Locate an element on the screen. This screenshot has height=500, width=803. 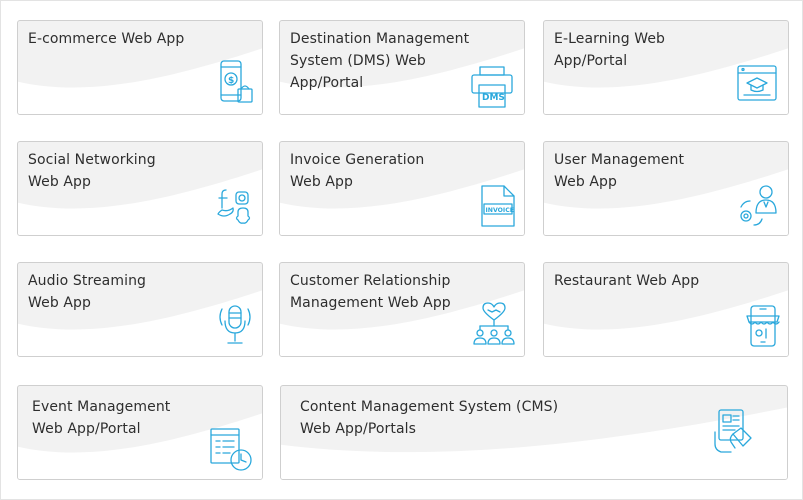
card-title: Event Management Web App/Portal is located at coordinates (101, 418).